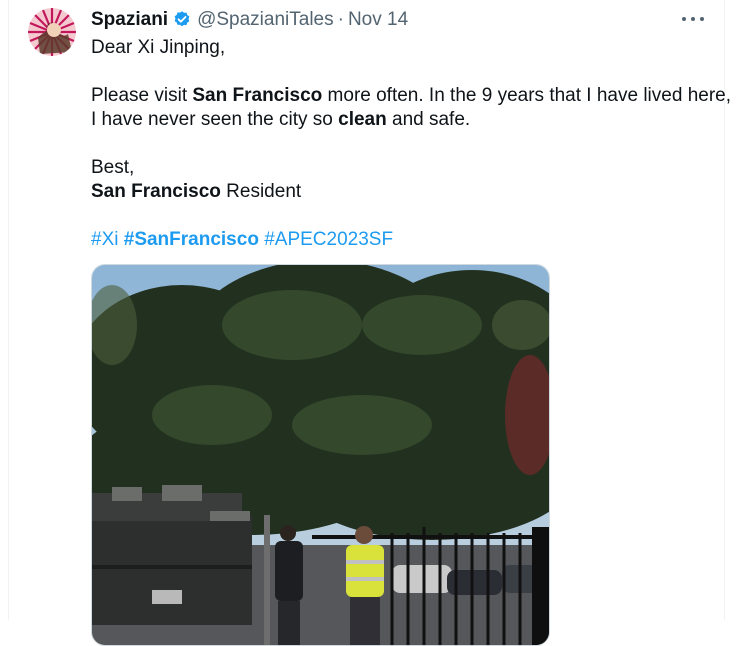 Image resolution: width=750 pixels, height=646 pixels. Describe the element at coordinates (398, 168) in the screenshot. I see `signoff-line: Best,` at that location.